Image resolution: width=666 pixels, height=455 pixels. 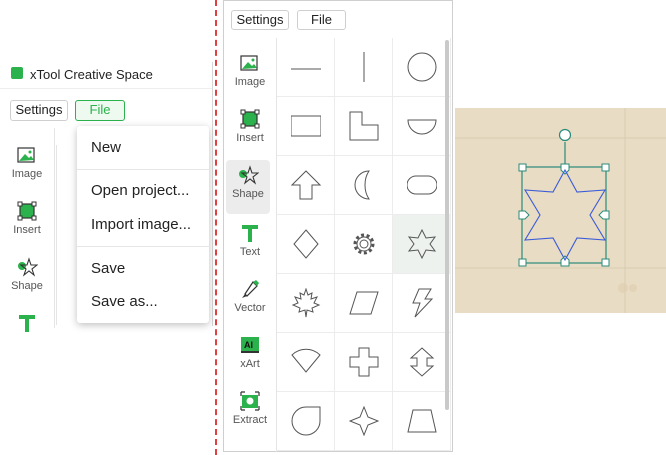 What do you see at coordinates (66, 235) in the screenshot?
I see `ruler` at bounding box center [66, 235].